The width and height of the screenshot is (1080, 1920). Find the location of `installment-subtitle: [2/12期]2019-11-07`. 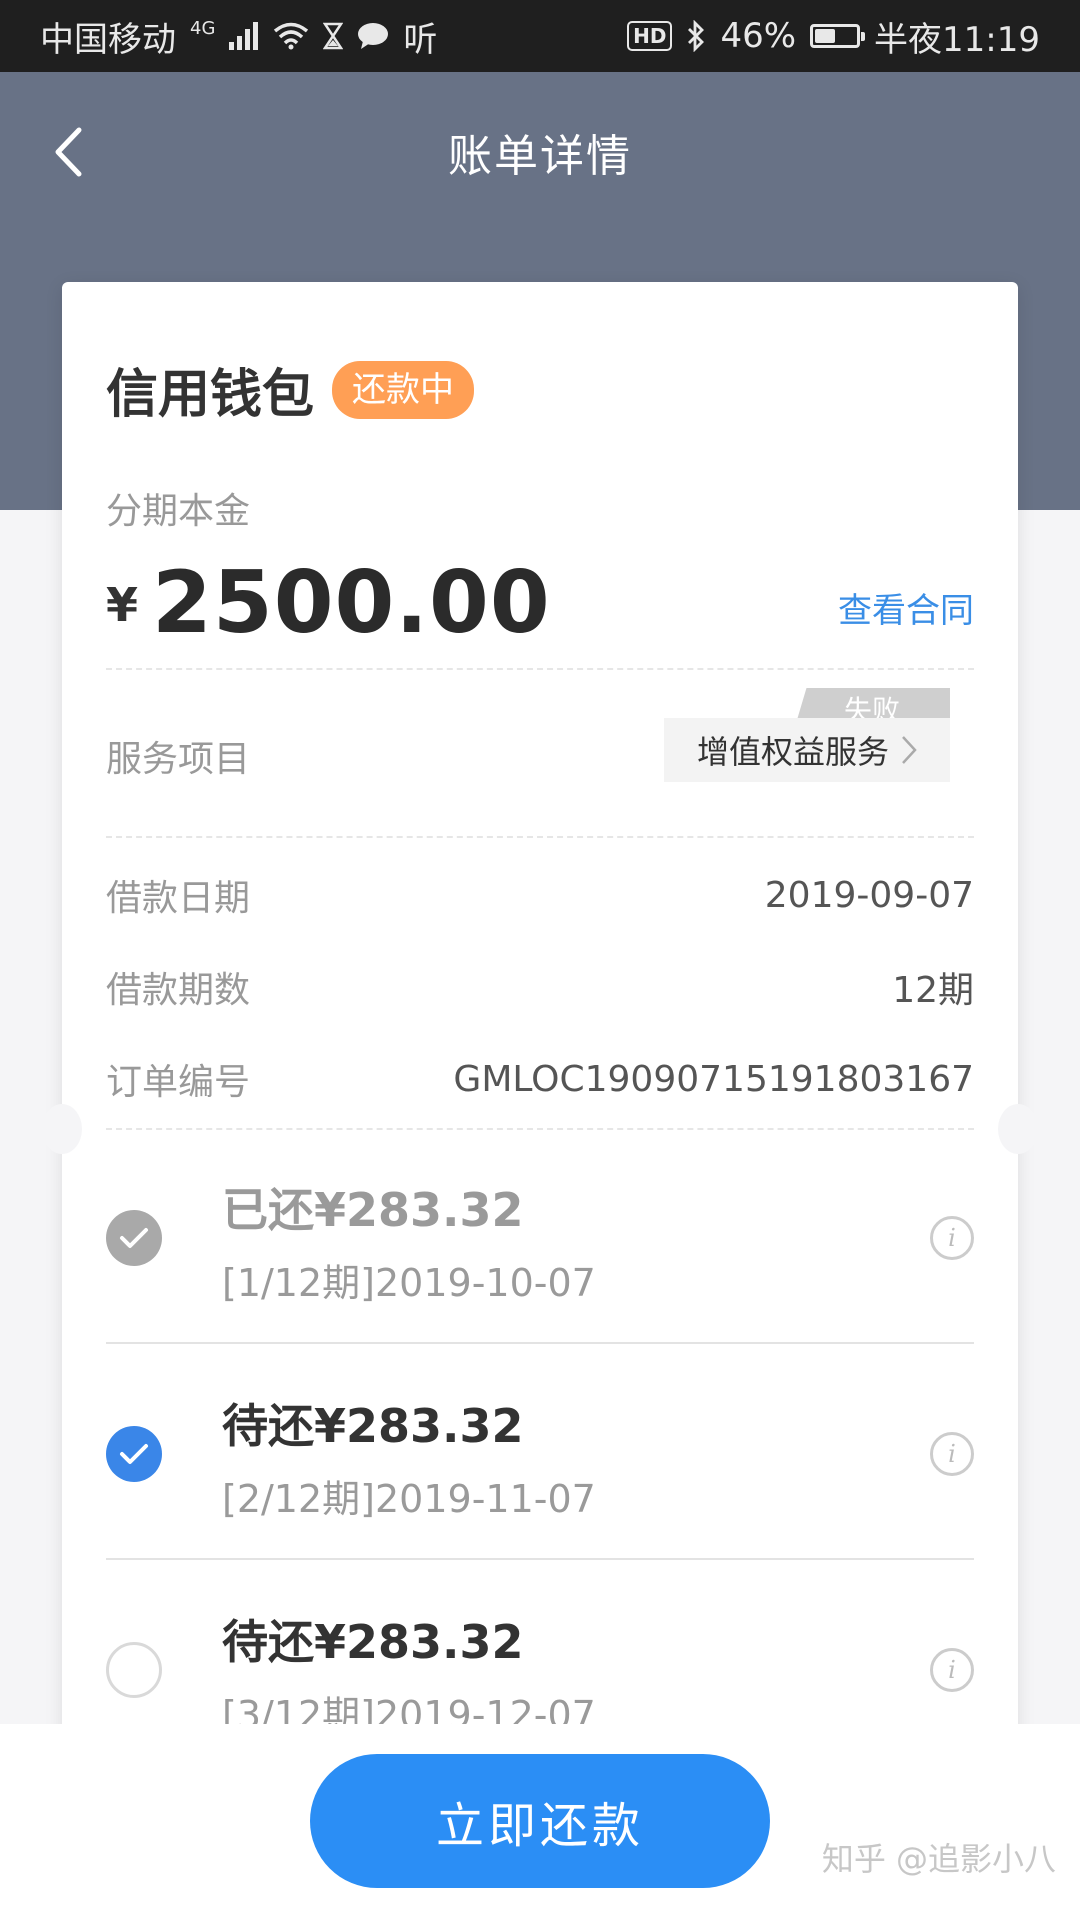

installment-subtitle: [2/12期]2019-11-07 is located at coordinates (409, 1499).